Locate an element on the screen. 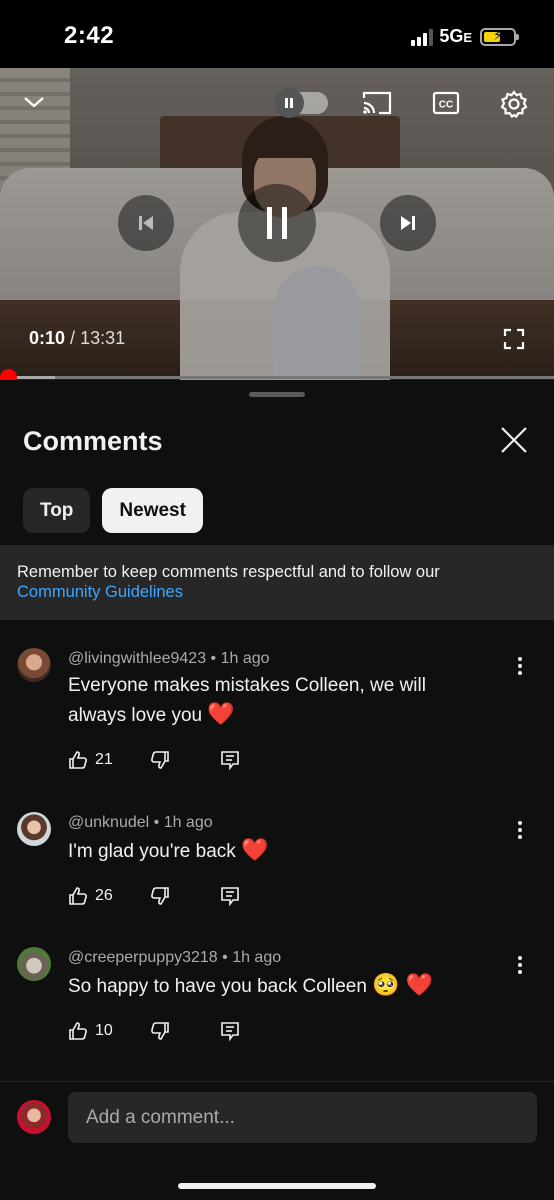 The image size is (554, 1200). captions-icon: CC is located at coordinates (446, 103).